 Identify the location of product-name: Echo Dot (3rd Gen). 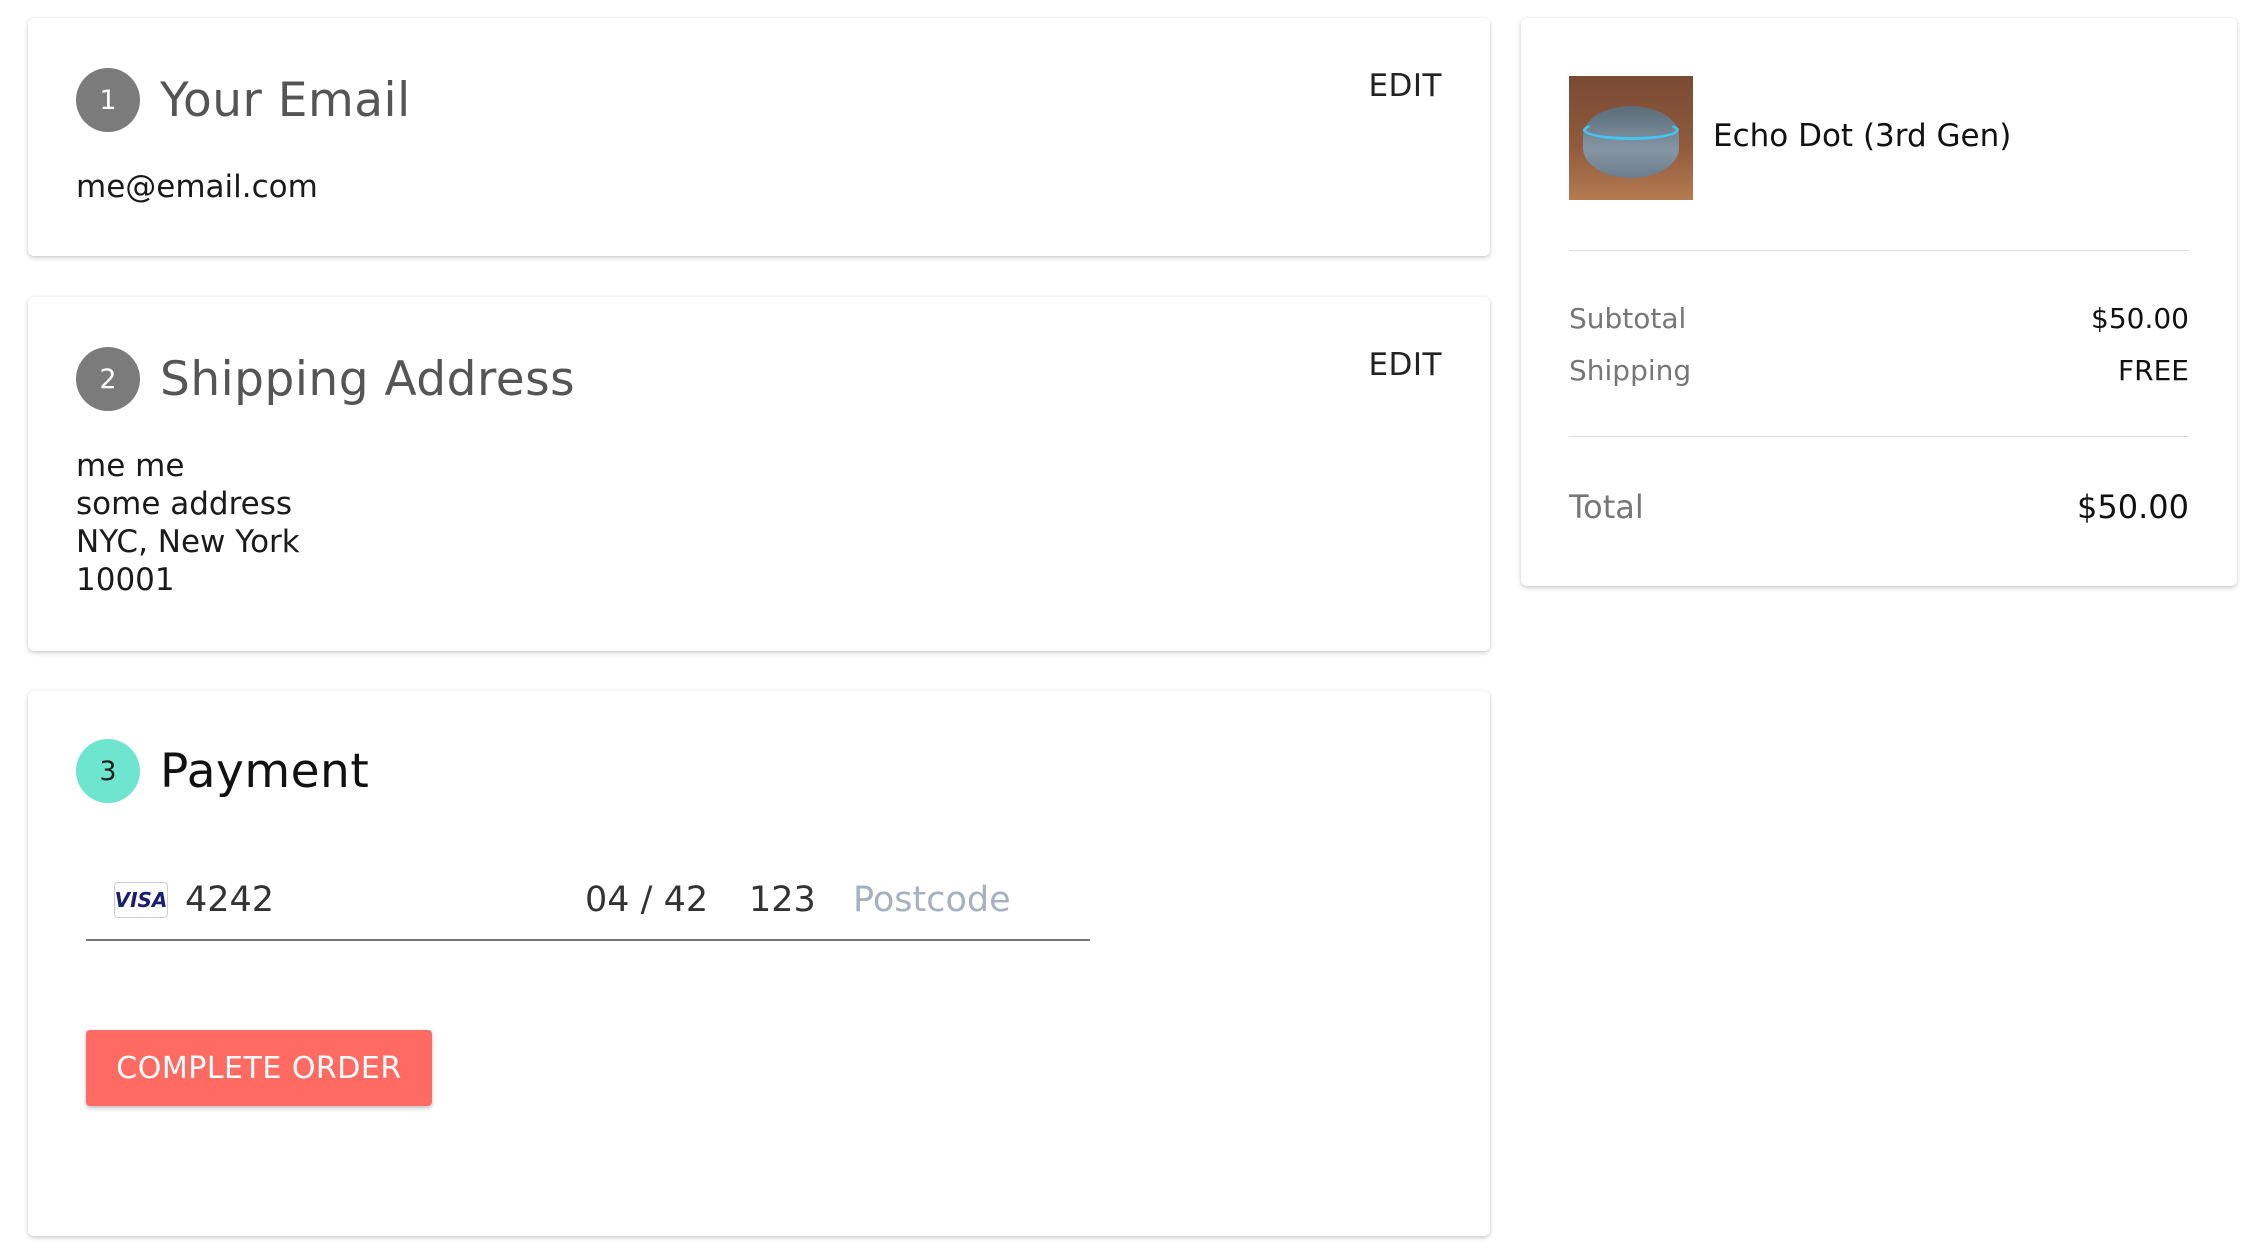
(1862, 136).